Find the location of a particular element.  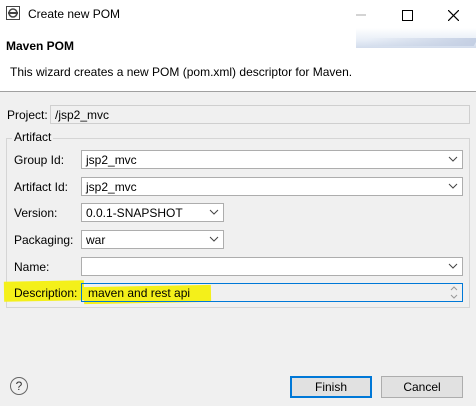

description-textarea: maven and rest api is located at coordinates (272, 292).